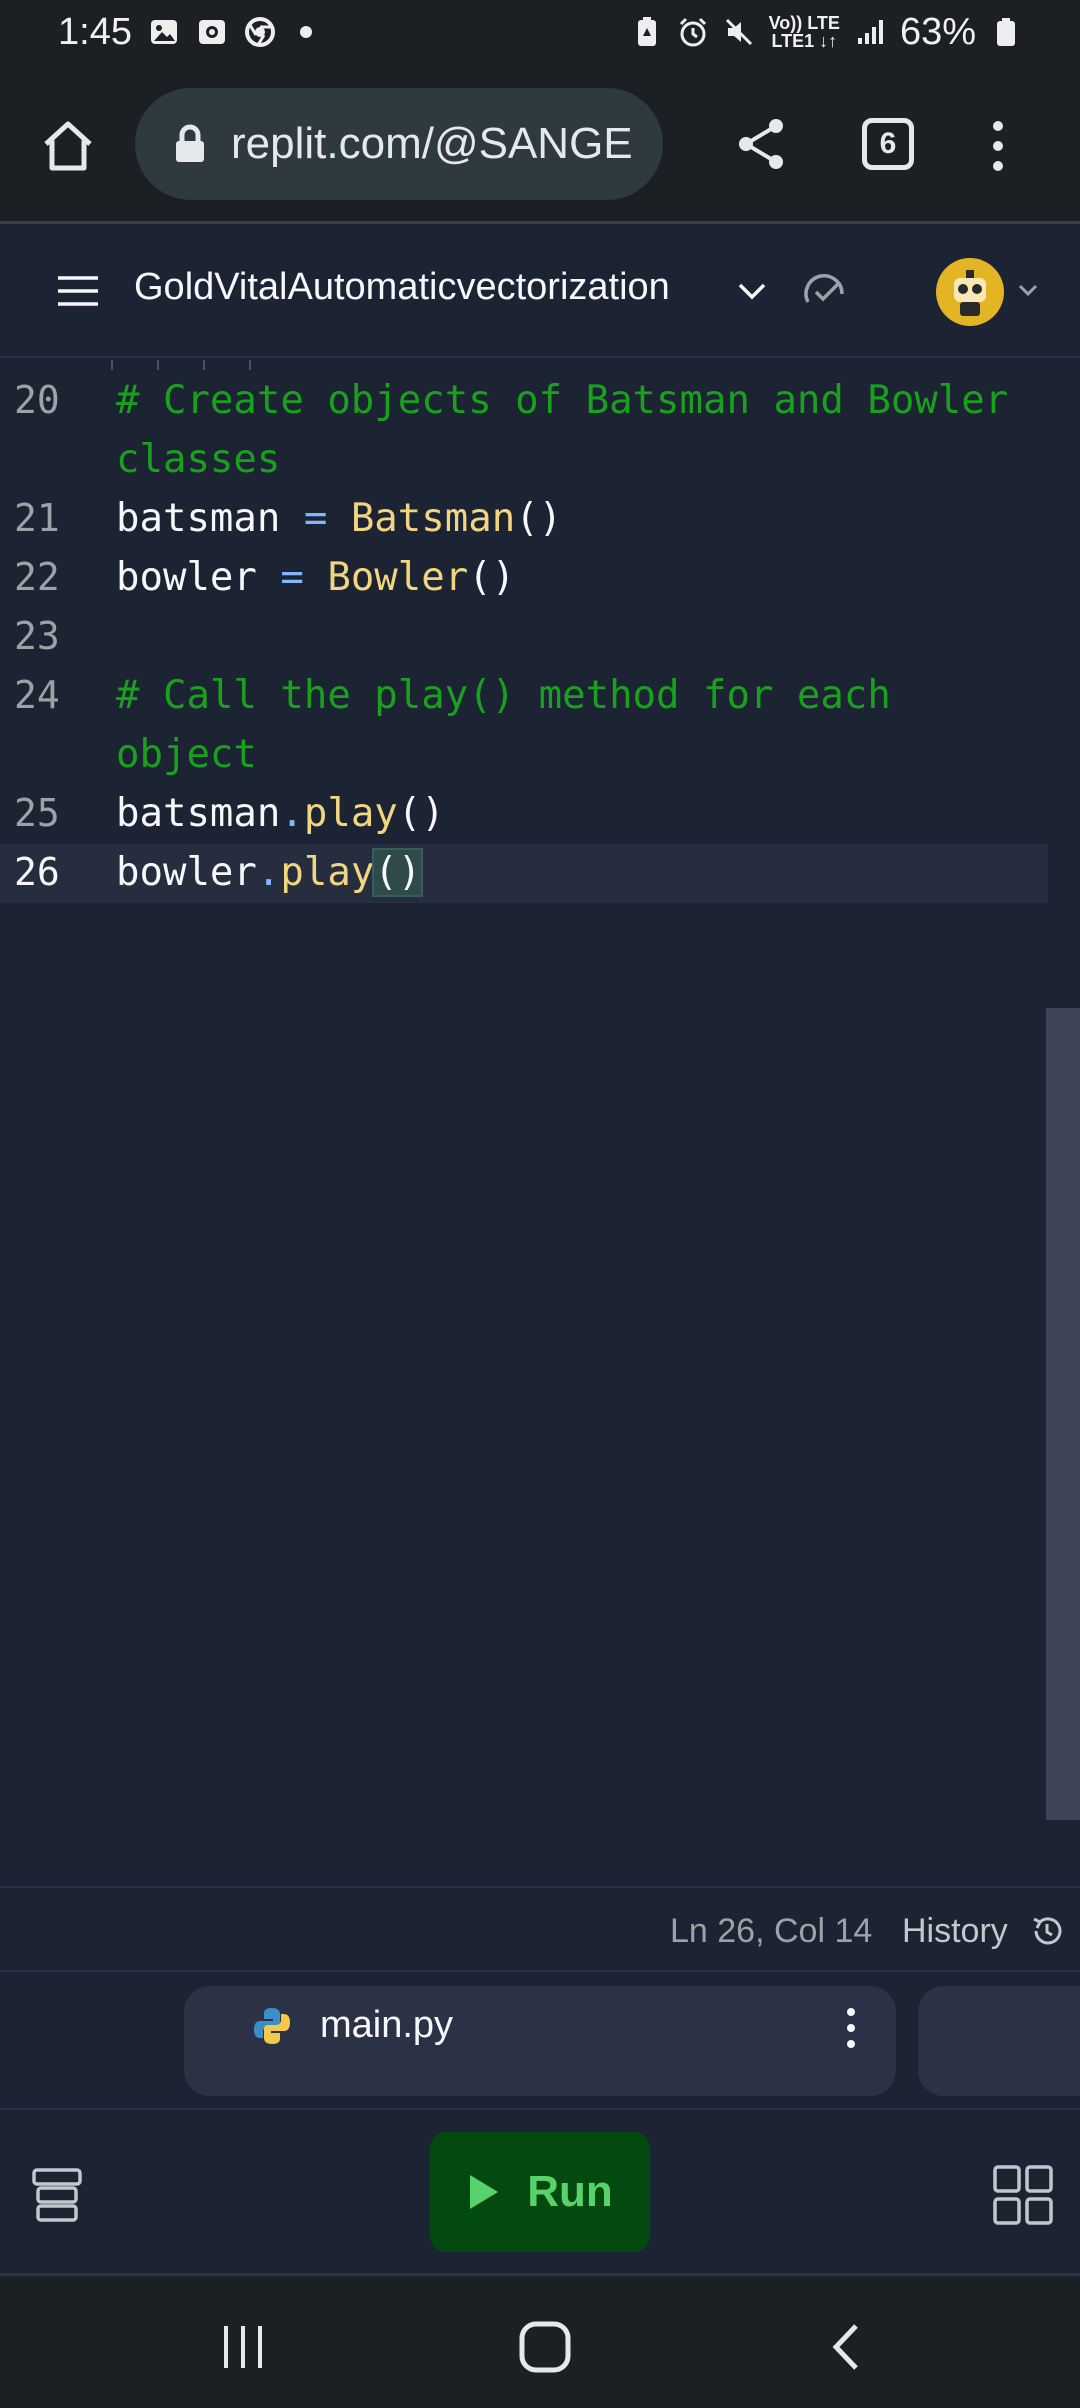  What do you see at coordinates (540, 2040) in the screenshot?
I see `file-tab-bar: main.py` at bounding box center [540, 2040].